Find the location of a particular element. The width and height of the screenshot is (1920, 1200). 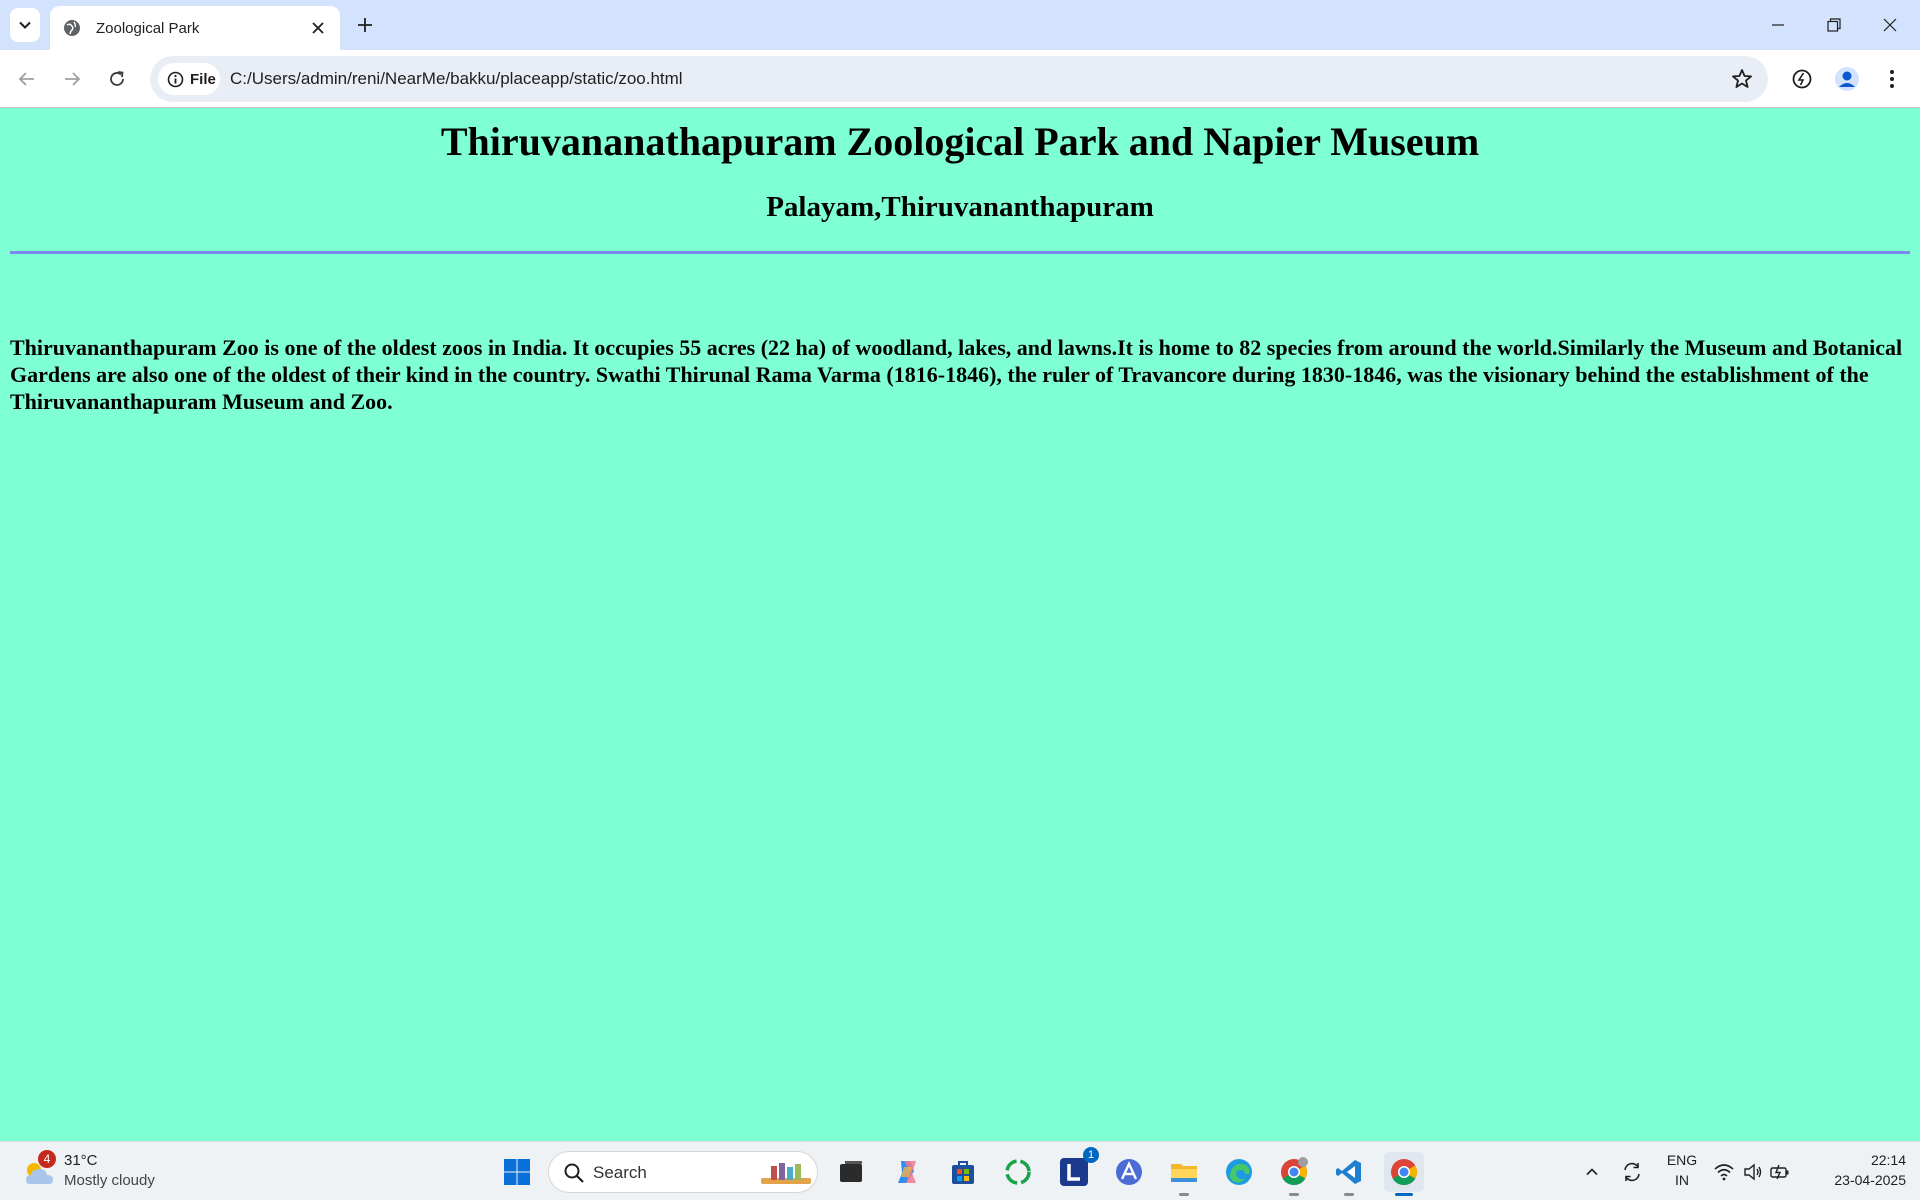

weather-alert-badge: 4 is located at coordinates (47, 1159).